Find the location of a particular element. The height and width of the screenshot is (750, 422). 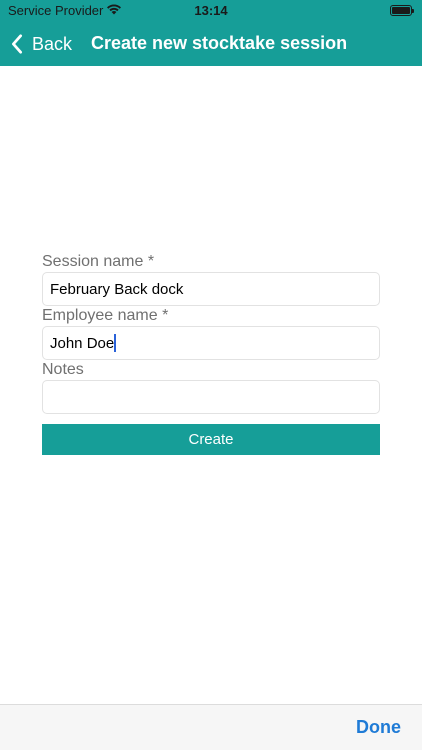

employee-name-label: Employee name * is located at coordinates (105, 315).